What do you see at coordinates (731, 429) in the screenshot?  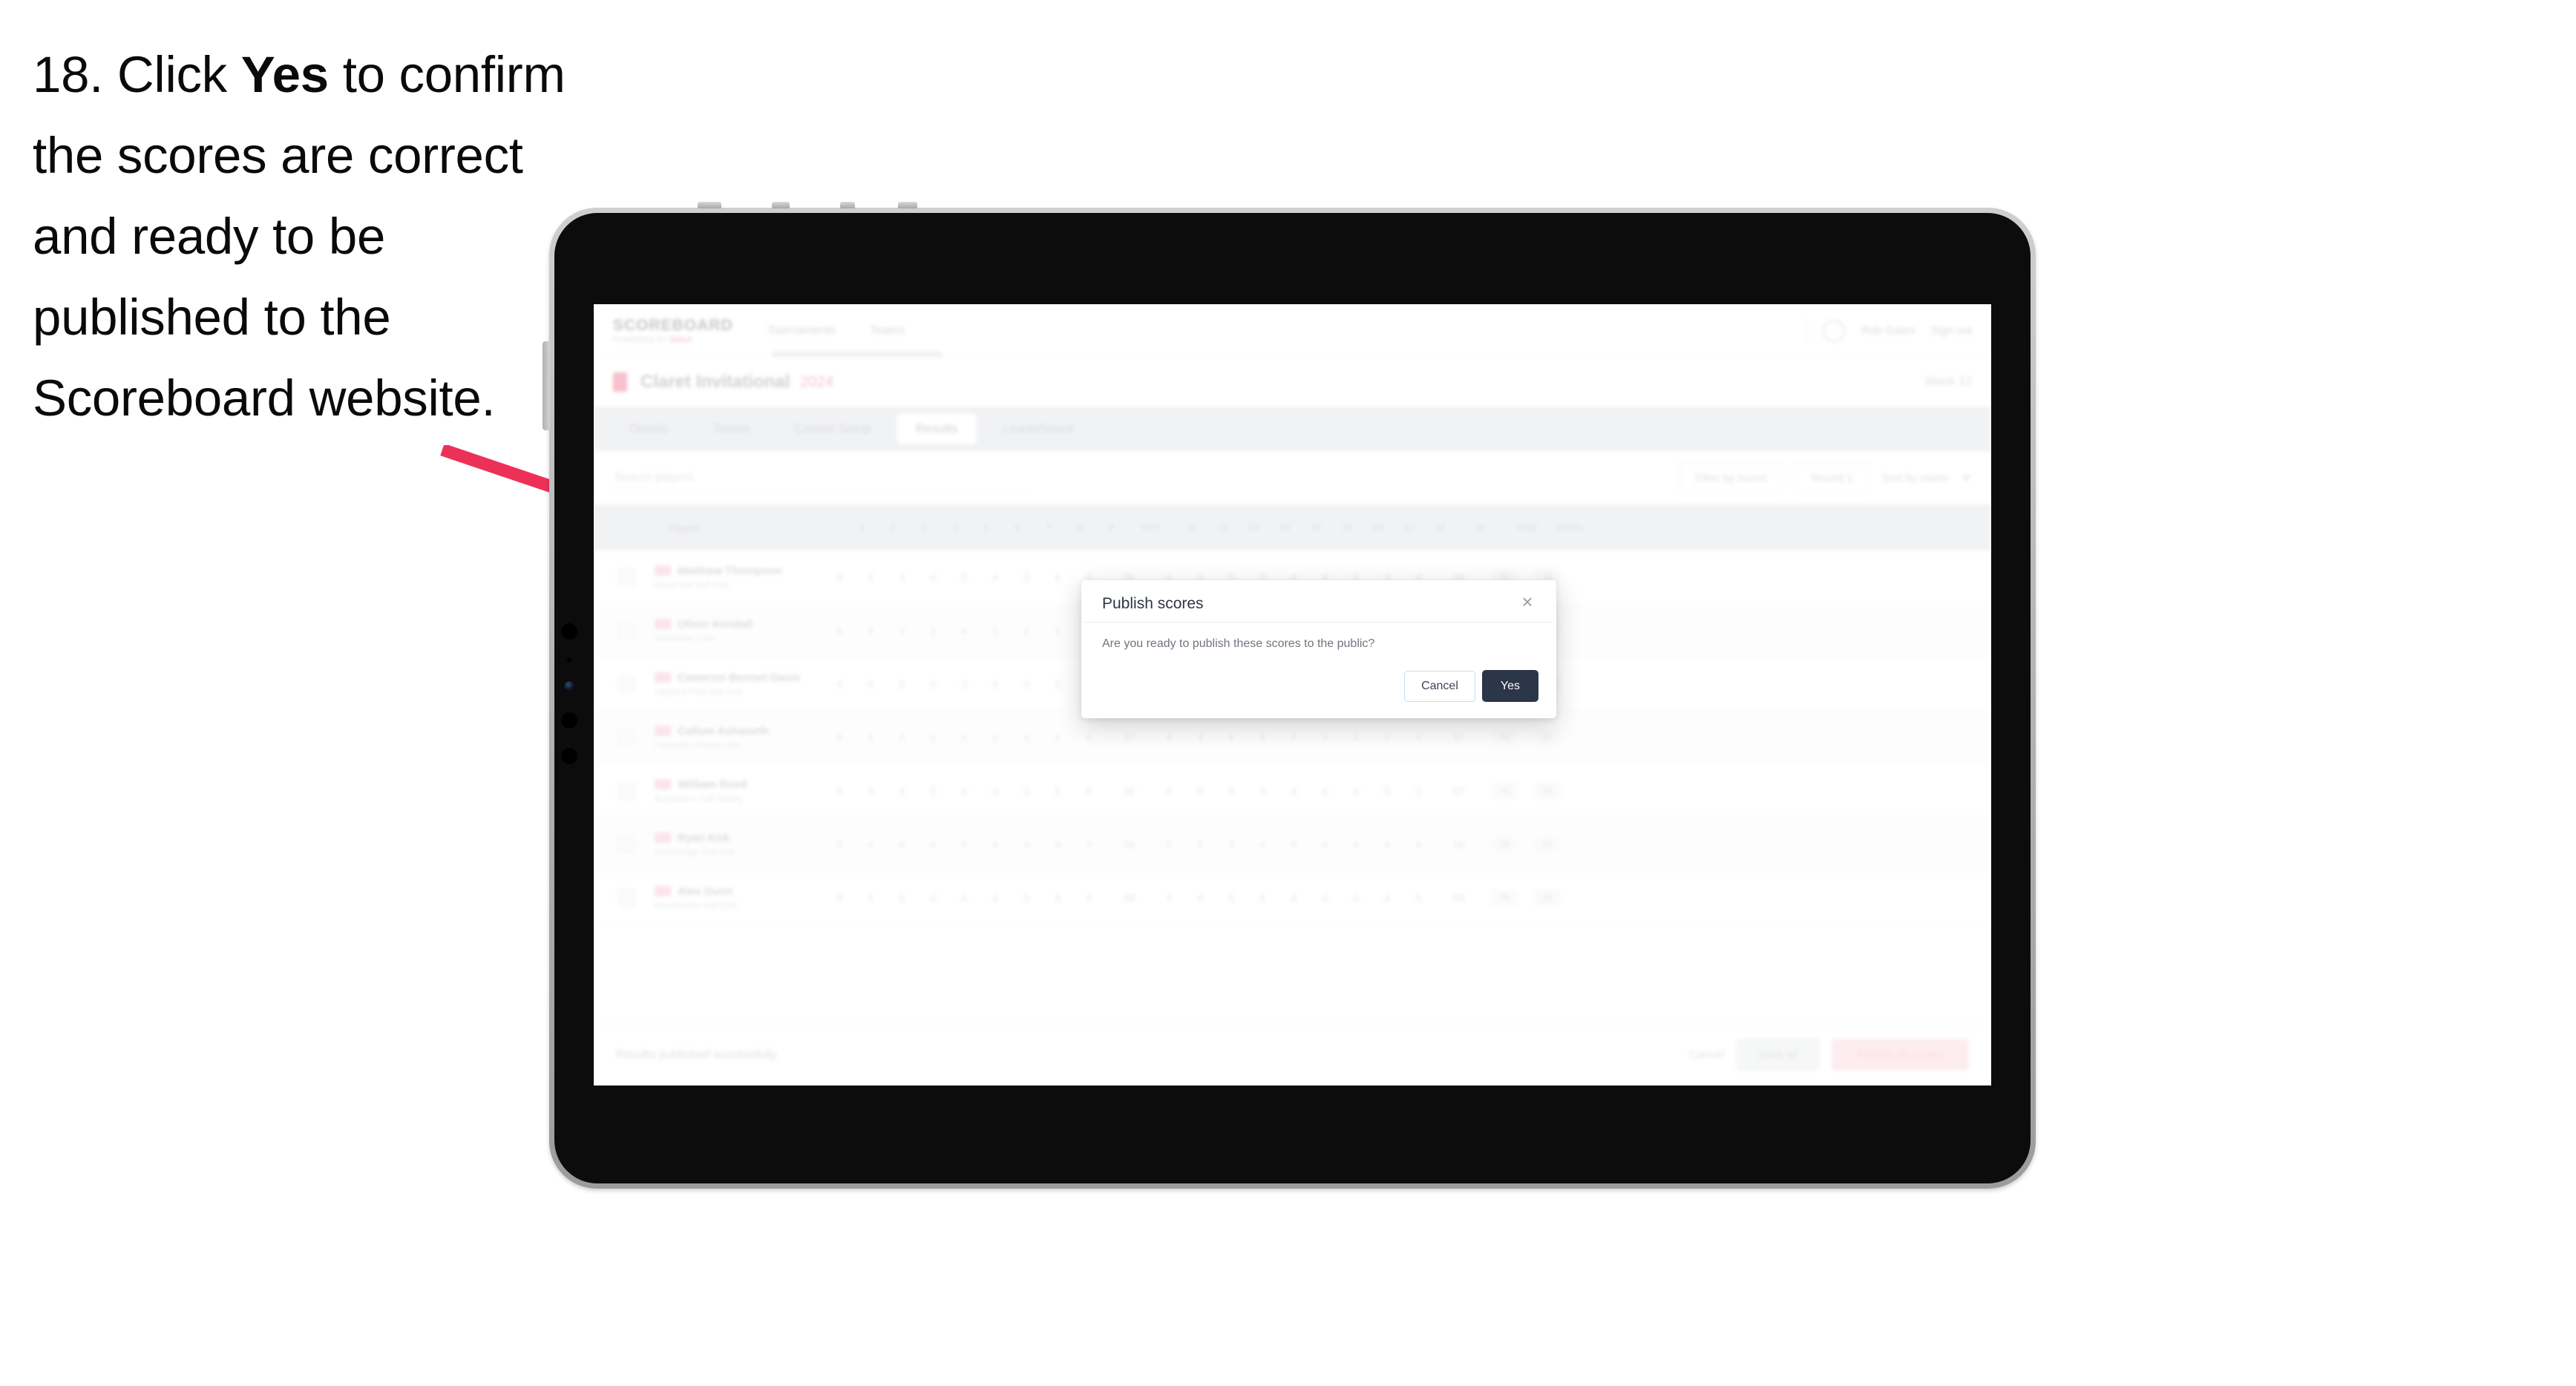 I see `tab-teams: Teams` at bounding box center [731, 429].